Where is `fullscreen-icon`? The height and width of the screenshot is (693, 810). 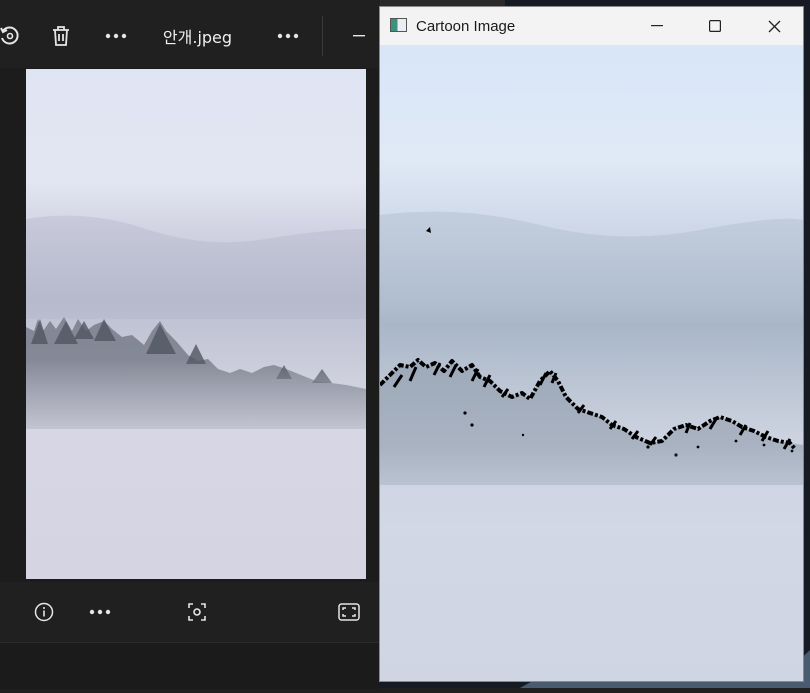
fullscreen-icon is located at coordinates (349, 612).